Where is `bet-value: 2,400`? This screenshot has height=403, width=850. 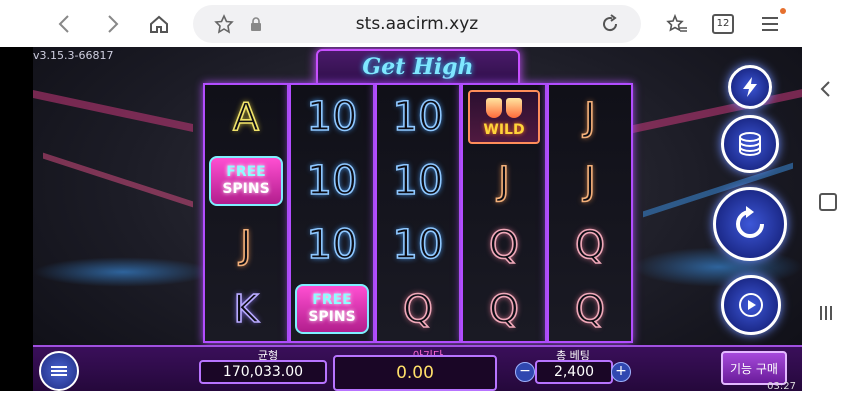 bet-value: 2,400 is located at coordinates (574, 372).